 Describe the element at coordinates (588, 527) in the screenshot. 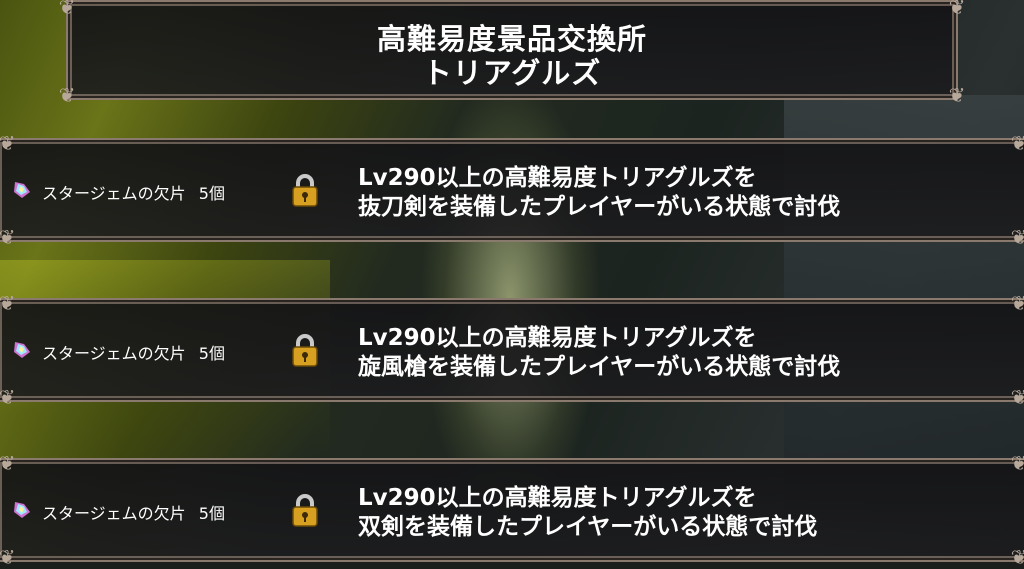

I see `condition-line: 双剣を装備したプレイヤーがいる状態で討伐` at that location.